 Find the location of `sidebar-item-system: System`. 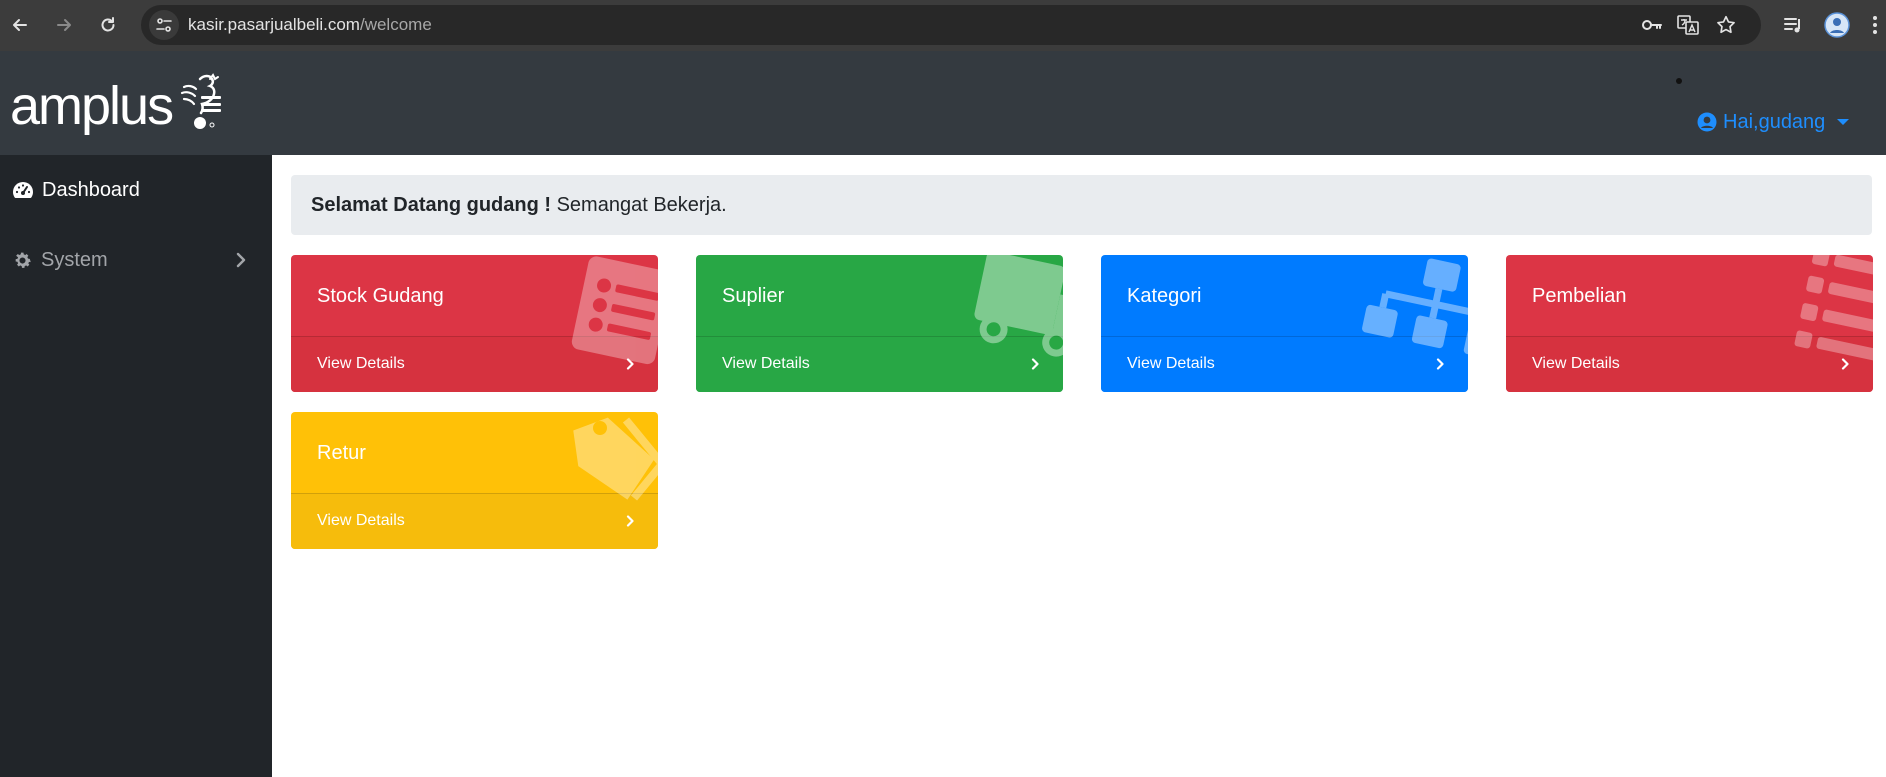

sidebar-item-system: System is located at coordinates (136, 260).